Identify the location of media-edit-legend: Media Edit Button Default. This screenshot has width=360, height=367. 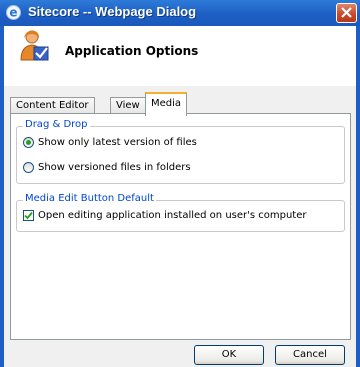
(89, 198).